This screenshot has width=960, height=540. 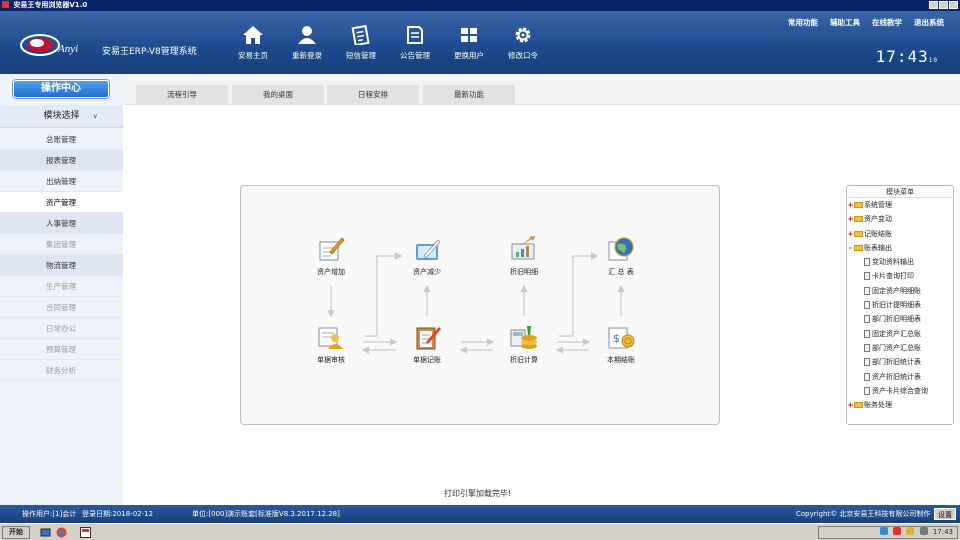 What do you see at coordinates (469, 55) in the screenshot?
I see `nav-label: 更换用户` at bounding box center [469, 55].